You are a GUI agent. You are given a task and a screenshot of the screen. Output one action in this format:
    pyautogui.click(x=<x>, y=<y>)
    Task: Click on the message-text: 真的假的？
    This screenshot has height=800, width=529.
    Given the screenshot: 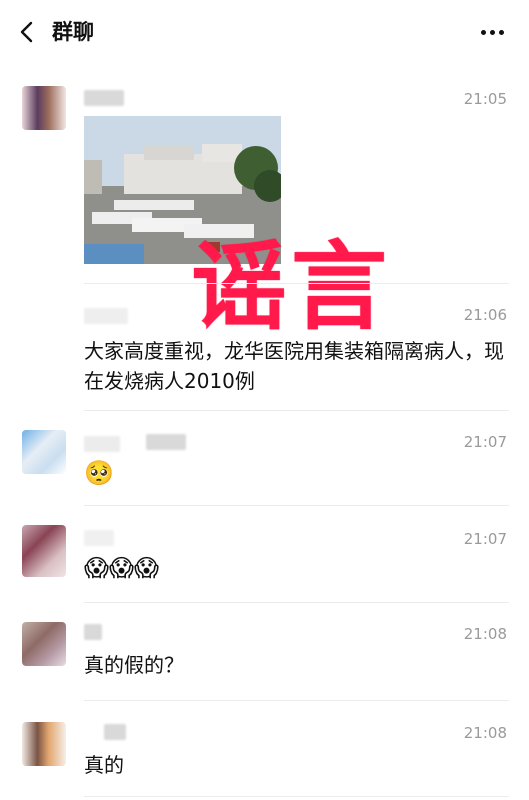 What is the action you would take?
    pyautogui.click(x=134, y=665)
    